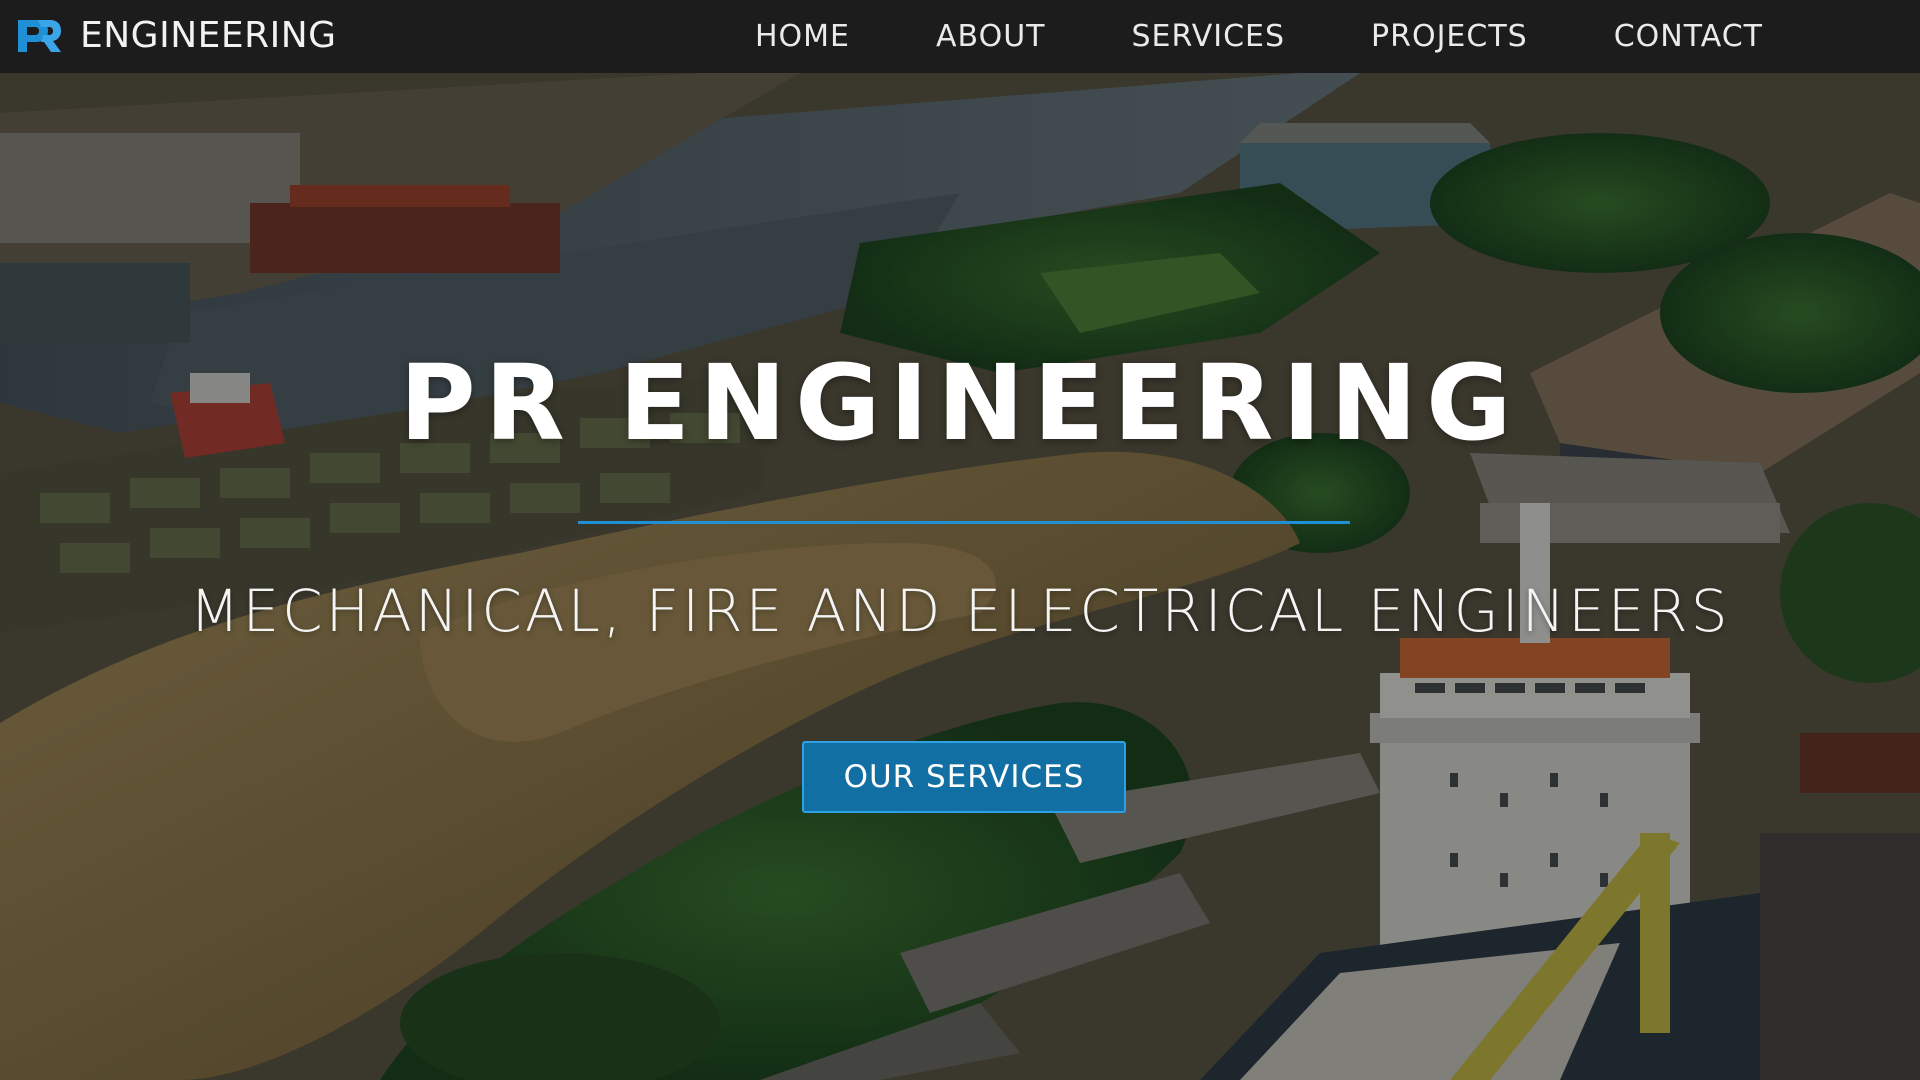 Image resolution: width=1920 pixels, height=1080 pixels. What do you see at coordinates (1449, 36) in the screenshot?
I see `nav-projects: PROJECTS` at bounding box center [1449, 36].